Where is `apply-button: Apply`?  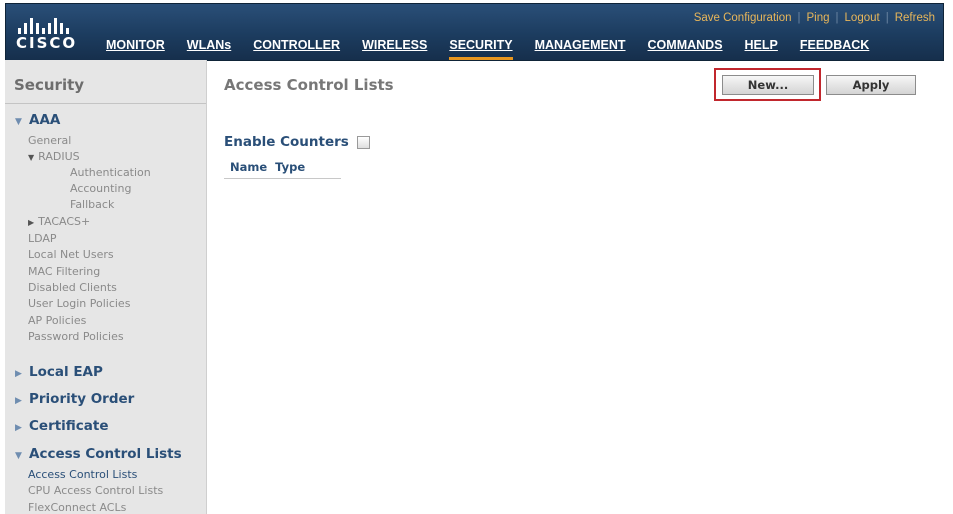
apply-button: Apply is located at coordinates (871, 85).